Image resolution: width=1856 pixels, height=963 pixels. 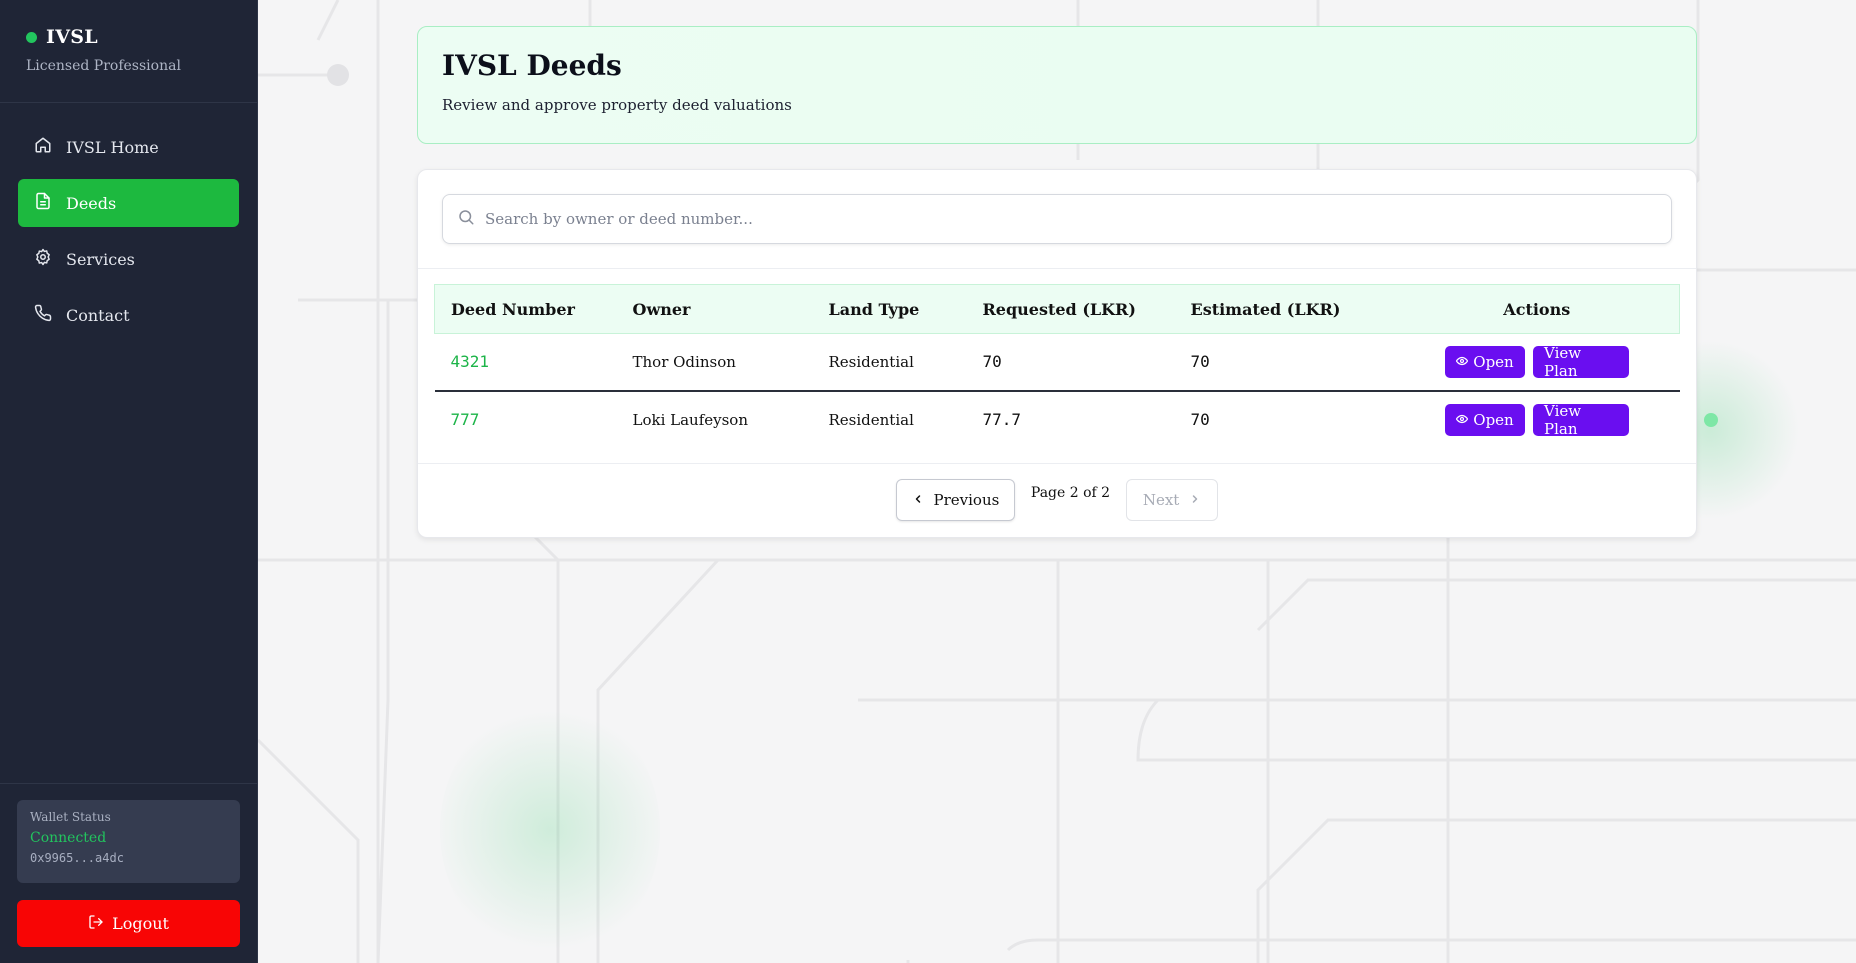 What do you see at coordinates (1284, 309) in the screenshot?
I see `column-header-estimated: Estimated (LKR)` at bounding box center [1284, 309].